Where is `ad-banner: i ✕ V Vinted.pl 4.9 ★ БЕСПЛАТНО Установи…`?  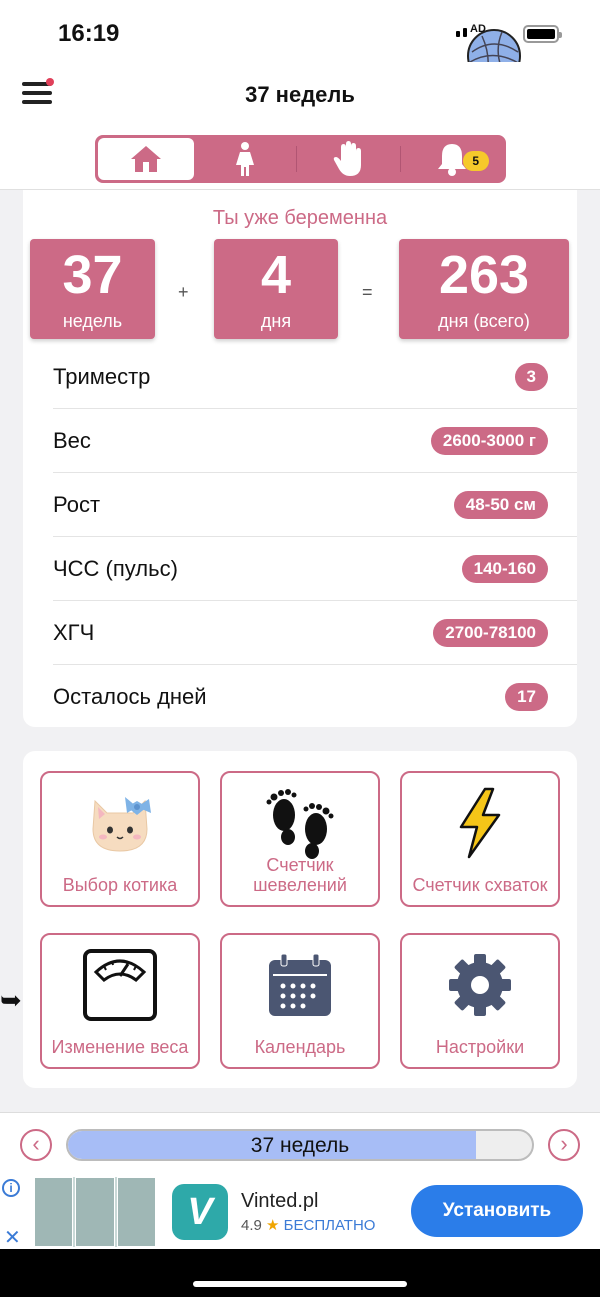 ad-banner: i ✕ V Vinted.pl 4.9 ★ БЕСПЛАТНО Установи… is located at coordinates (300, 1212).